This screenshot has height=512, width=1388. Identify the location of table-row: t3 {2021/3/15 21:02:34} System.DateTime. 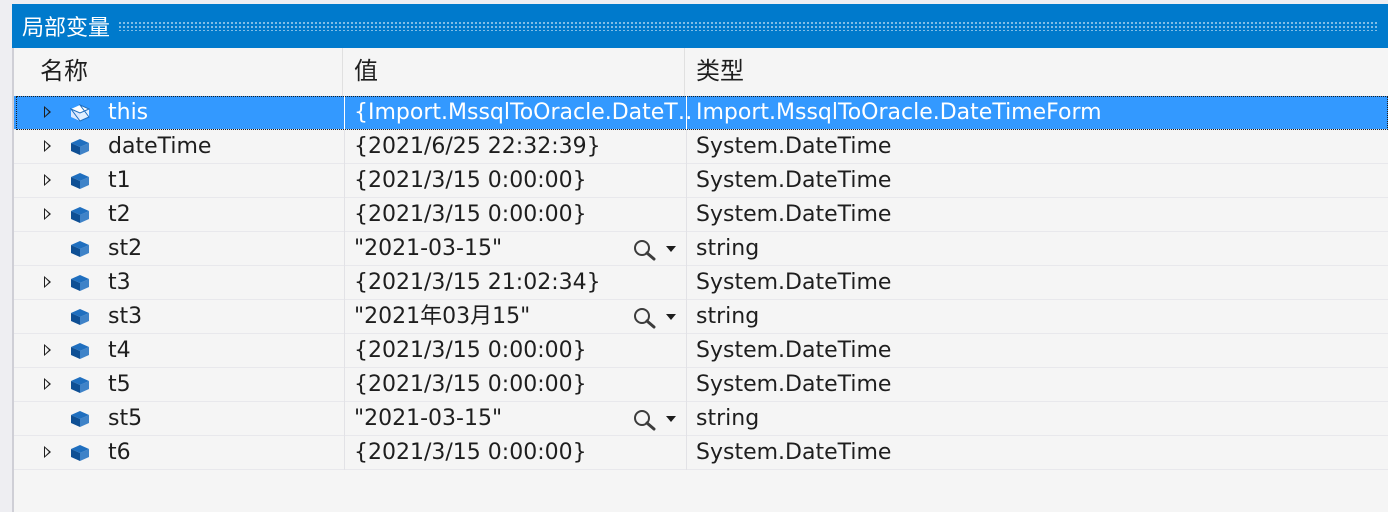
(701, 283).